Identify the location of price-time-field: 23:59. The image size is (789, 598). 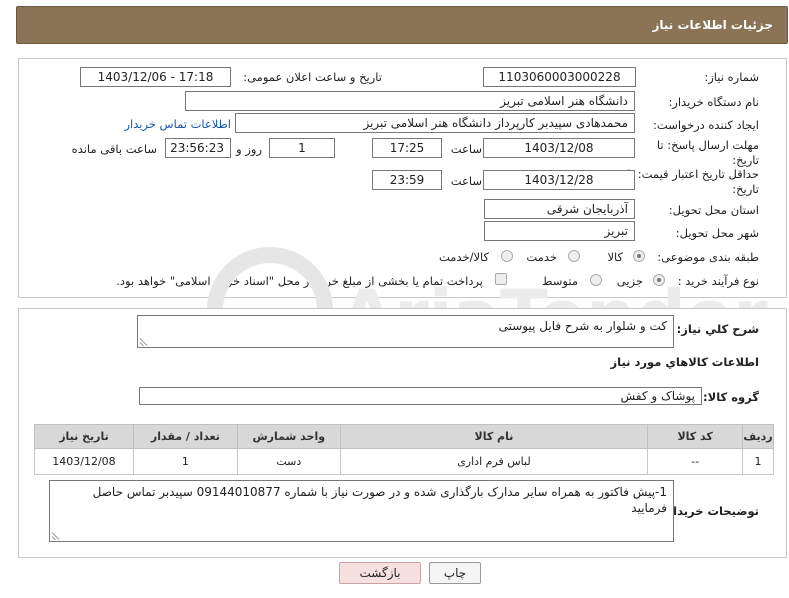
(407, 180).